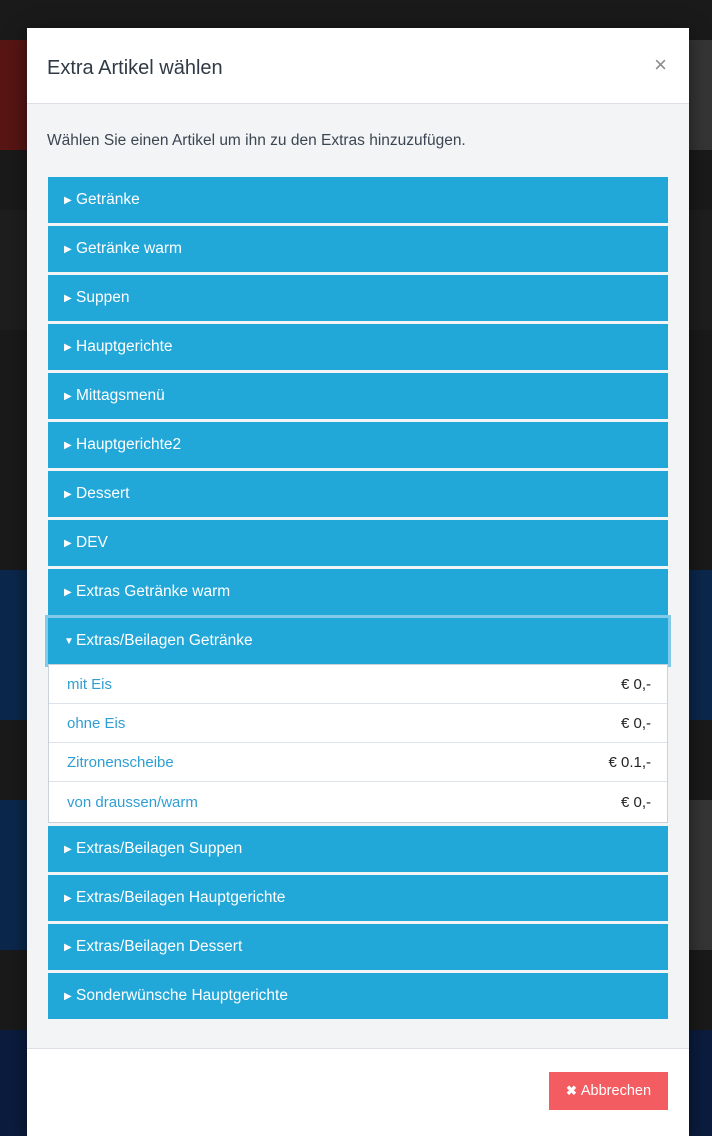  I want to click on close-icon: ✖, so click(571, 1090).